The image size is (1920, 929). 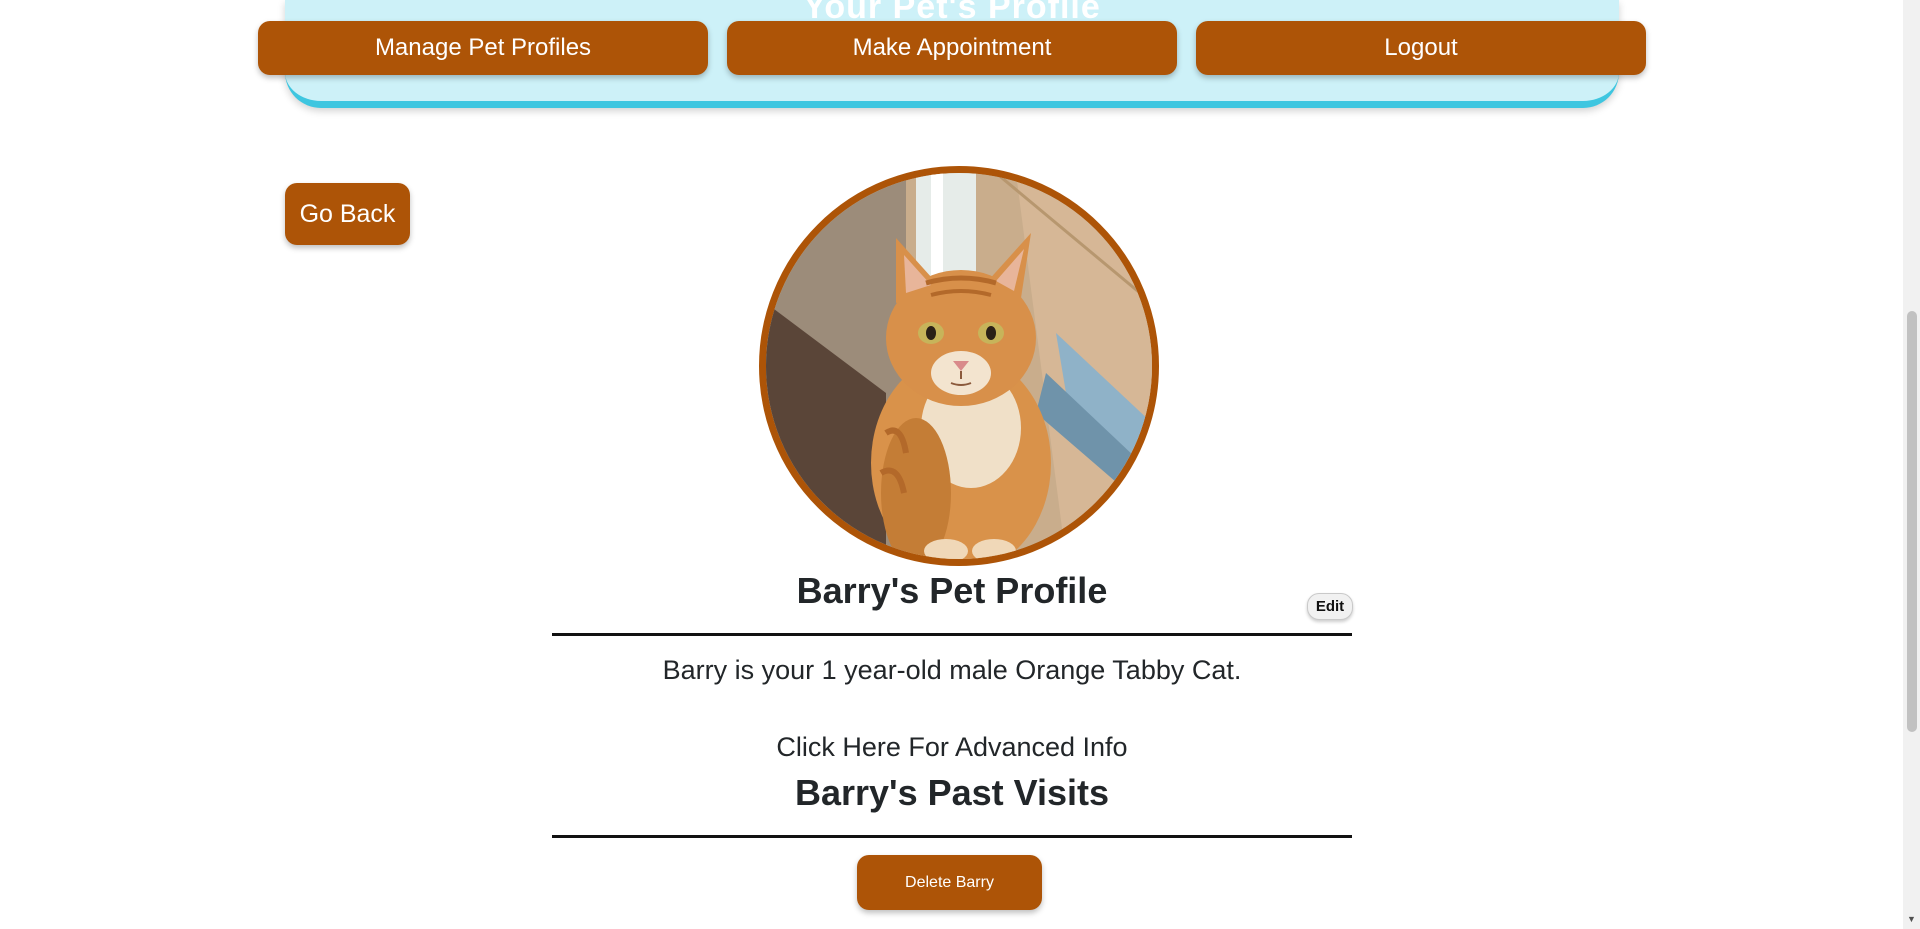 I want to click on advanced-info-link: Click Here For Advanced Info, so click(x=952, y=747).